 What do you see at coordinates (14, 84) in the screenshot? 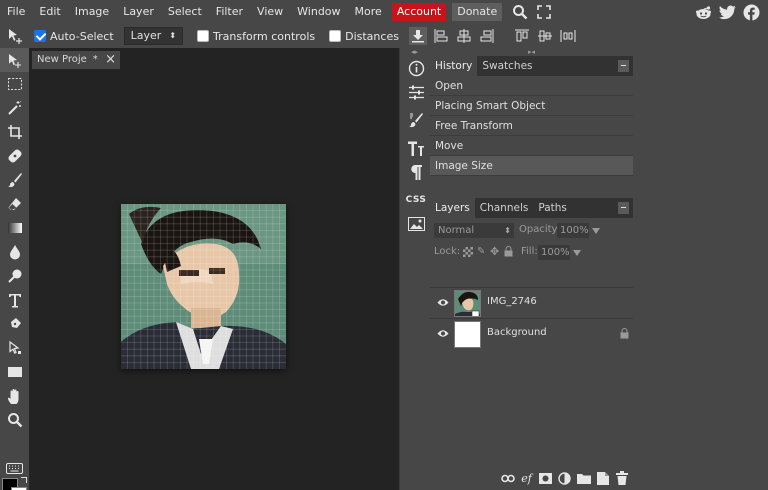
I see `marquee-tool-button` at bounding box center [14, 84].